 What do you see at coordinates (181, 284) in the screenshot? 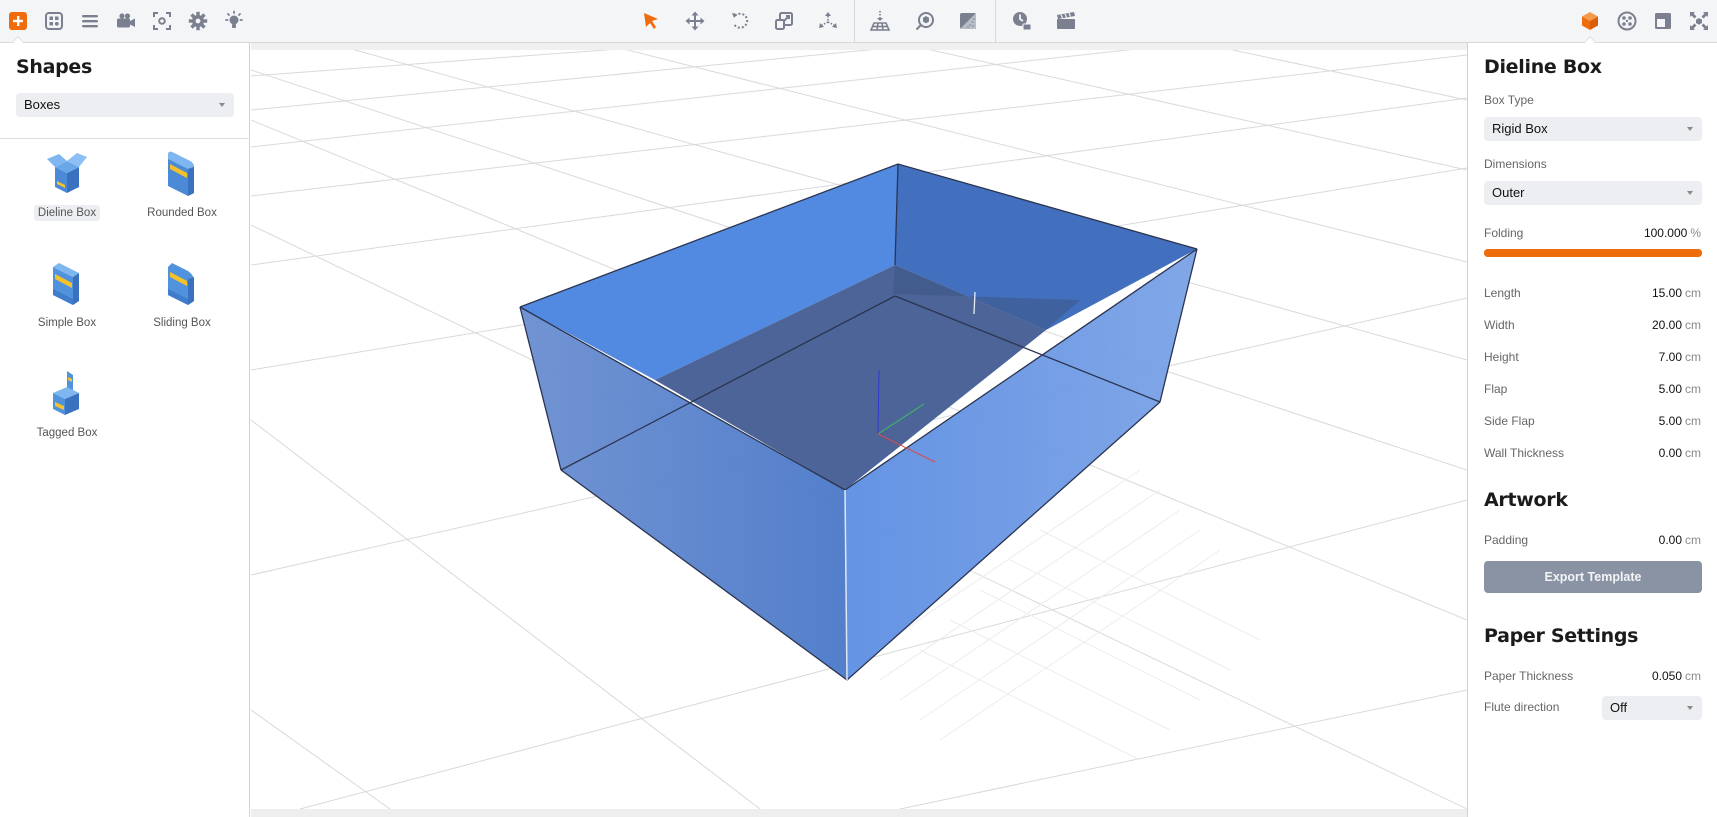
I see `sliding-box-icon` at bounding box center [181, 284].